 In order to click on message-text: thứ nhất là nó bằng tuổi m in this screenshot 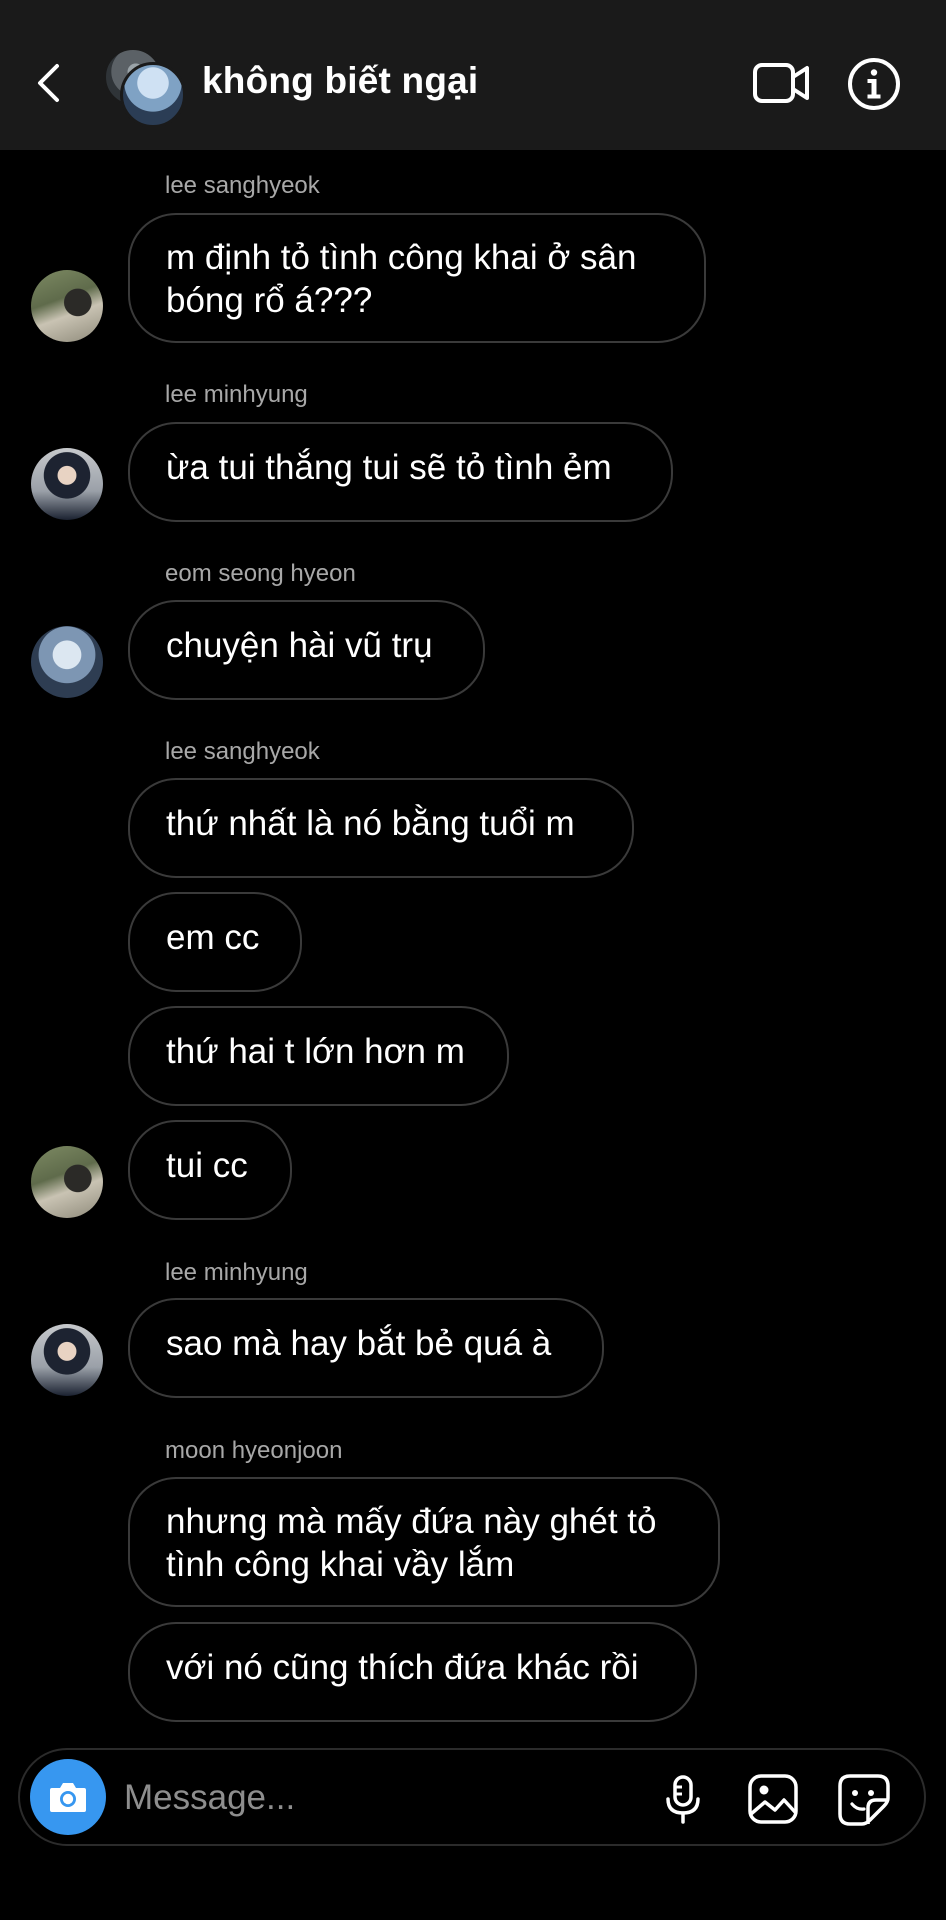, I will do `click(370, 823)`.